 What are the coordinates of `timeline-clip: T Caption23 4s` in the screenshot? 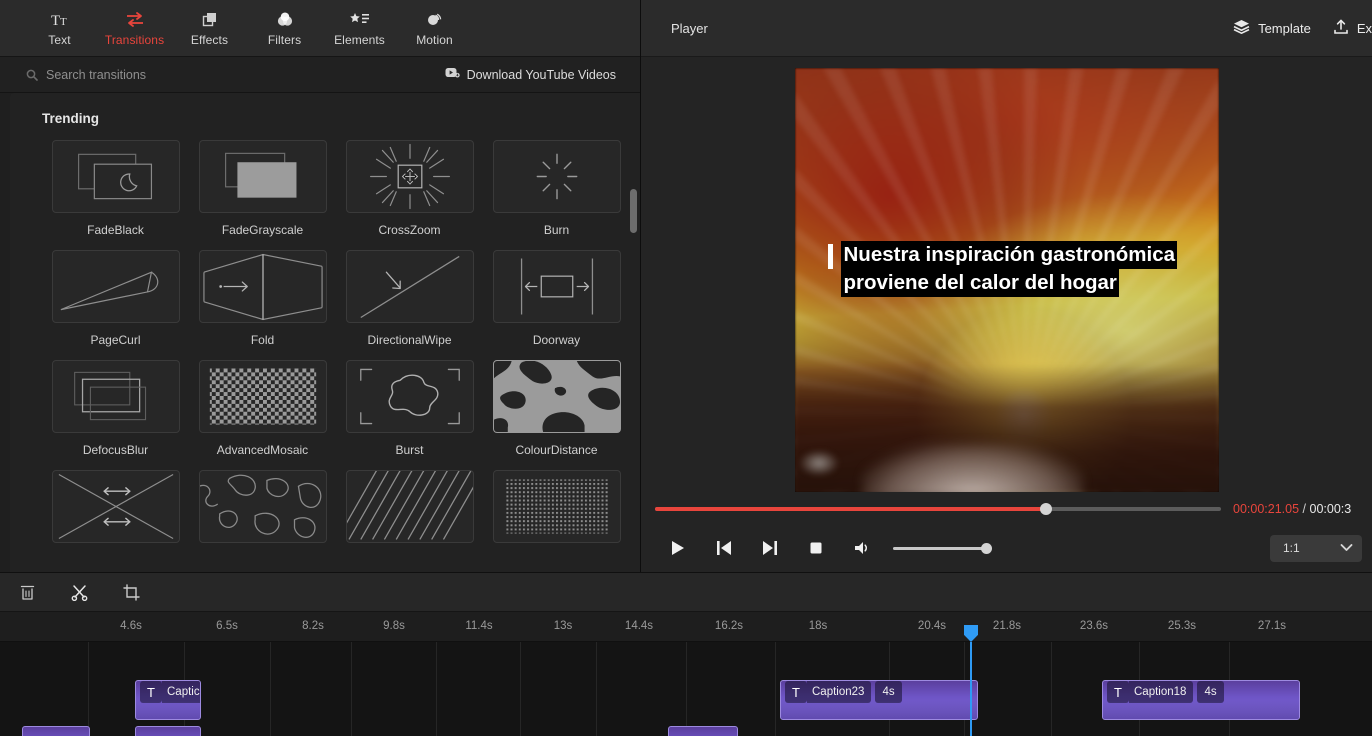 It's located at (879, 700).